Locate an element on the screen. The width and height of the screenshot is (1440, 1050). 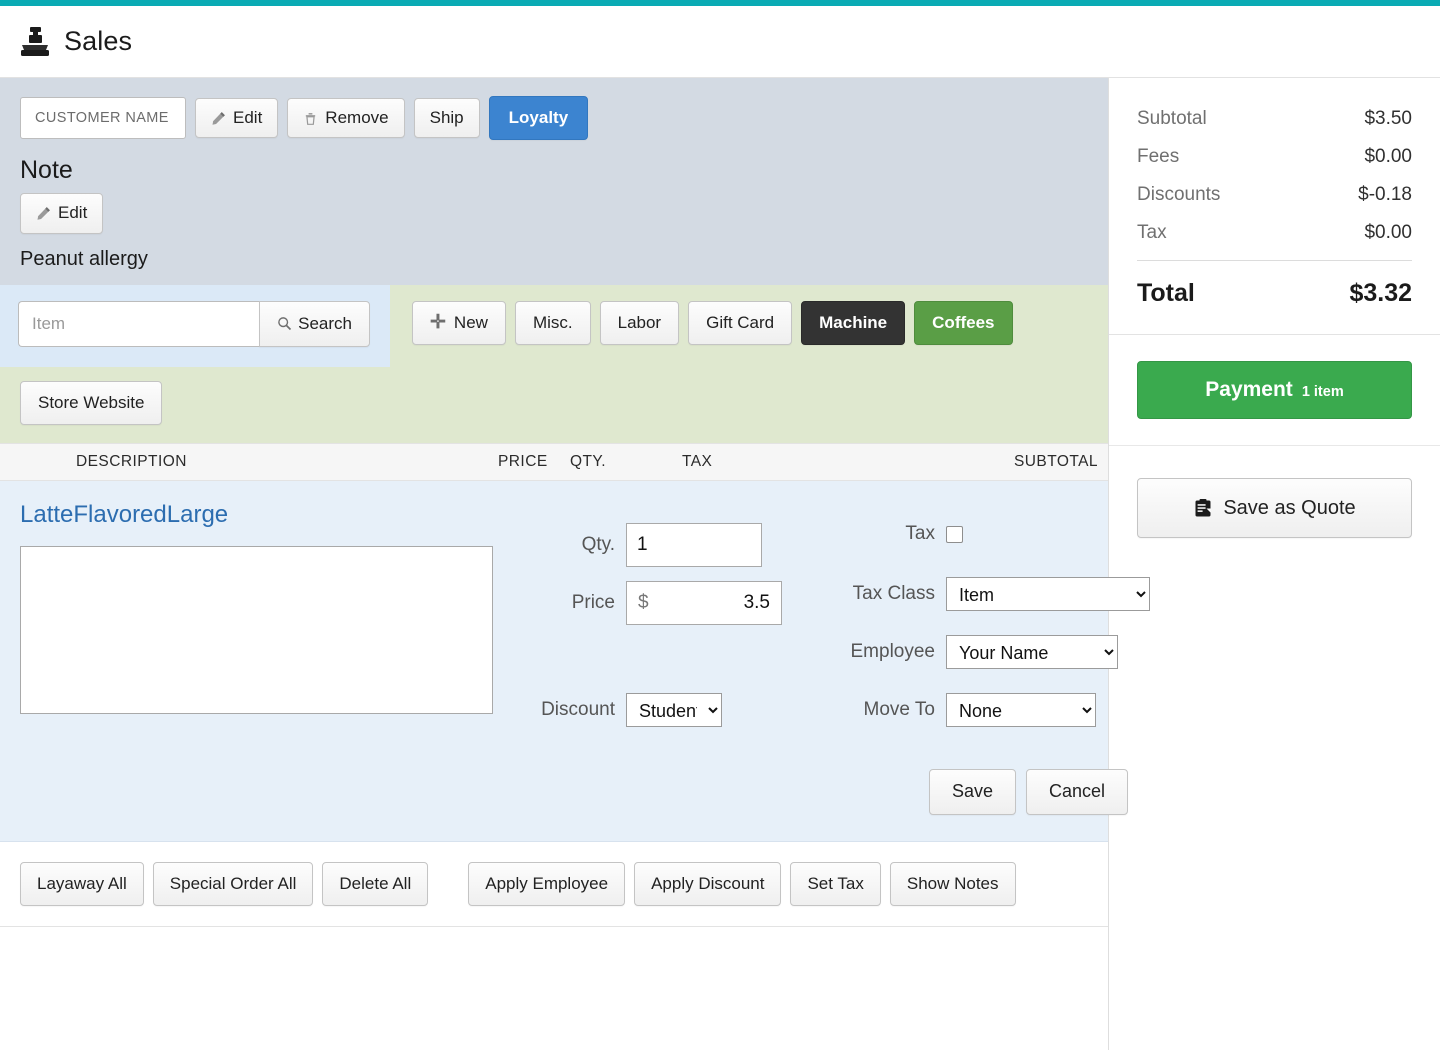
search-panel: Search is located at coordinates (195, 325).